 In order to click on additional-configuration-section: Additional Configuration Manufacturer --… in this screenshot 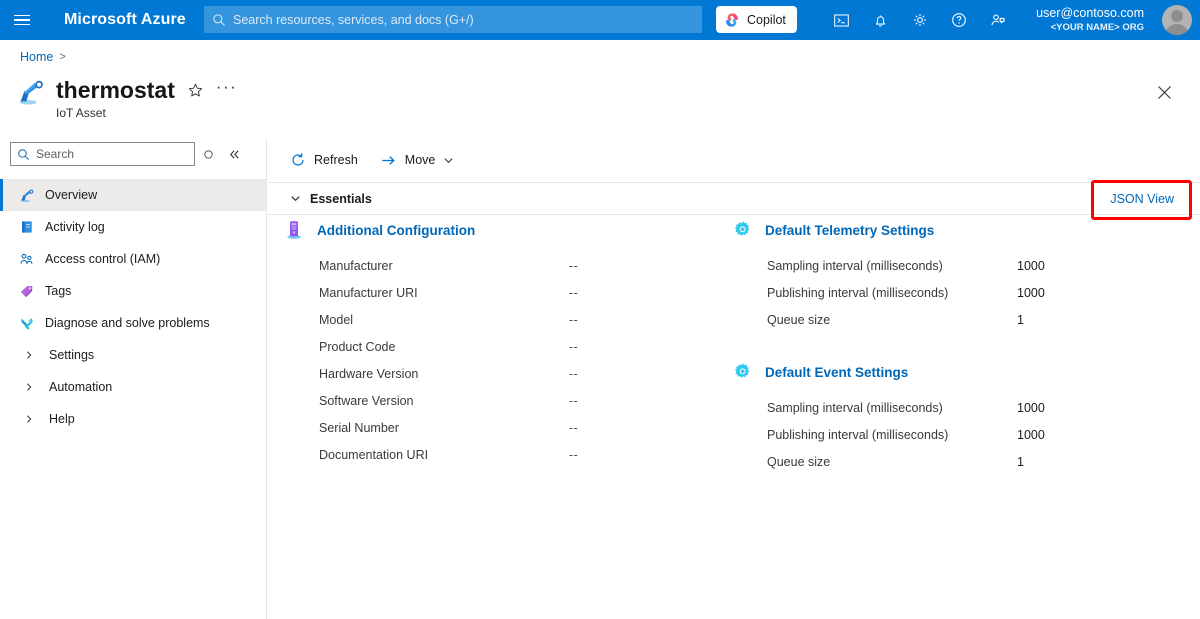, I will do `click(499, 342)`.